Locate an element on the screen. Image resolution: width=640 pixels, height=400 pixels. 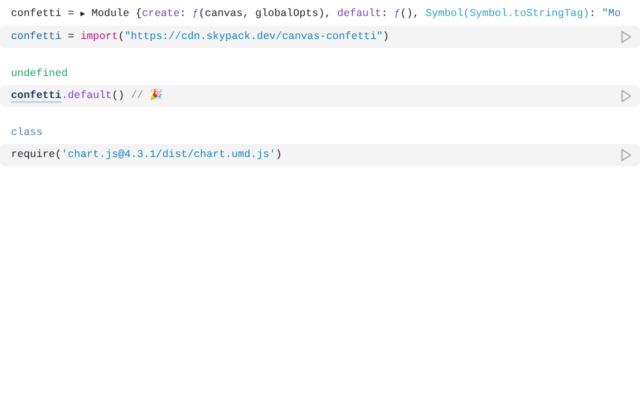
string-literal: "https://cdn.skypack.dev/canvas-confetti" is located at coordinates (253, 37).